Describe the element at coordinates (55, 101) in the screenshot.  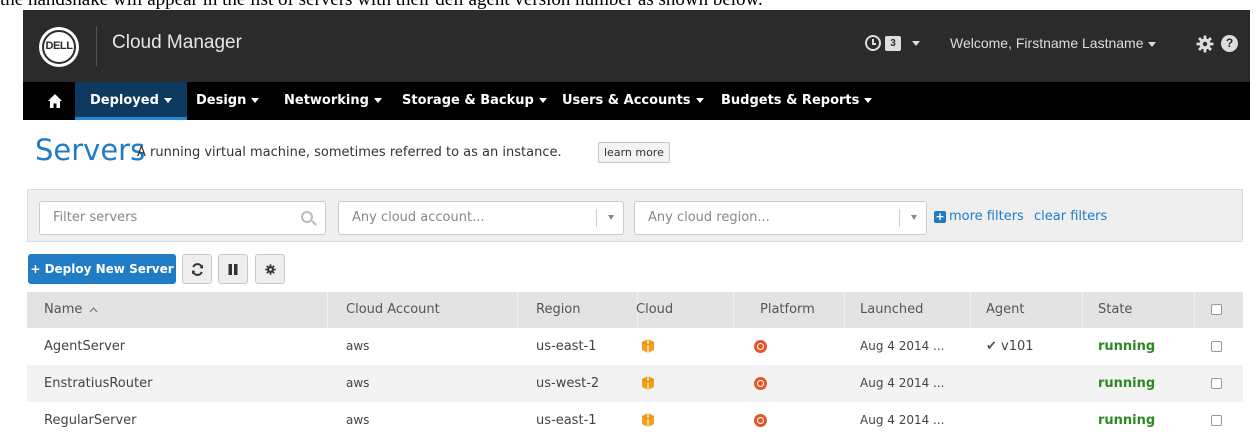
I see `home-icon` at that location.